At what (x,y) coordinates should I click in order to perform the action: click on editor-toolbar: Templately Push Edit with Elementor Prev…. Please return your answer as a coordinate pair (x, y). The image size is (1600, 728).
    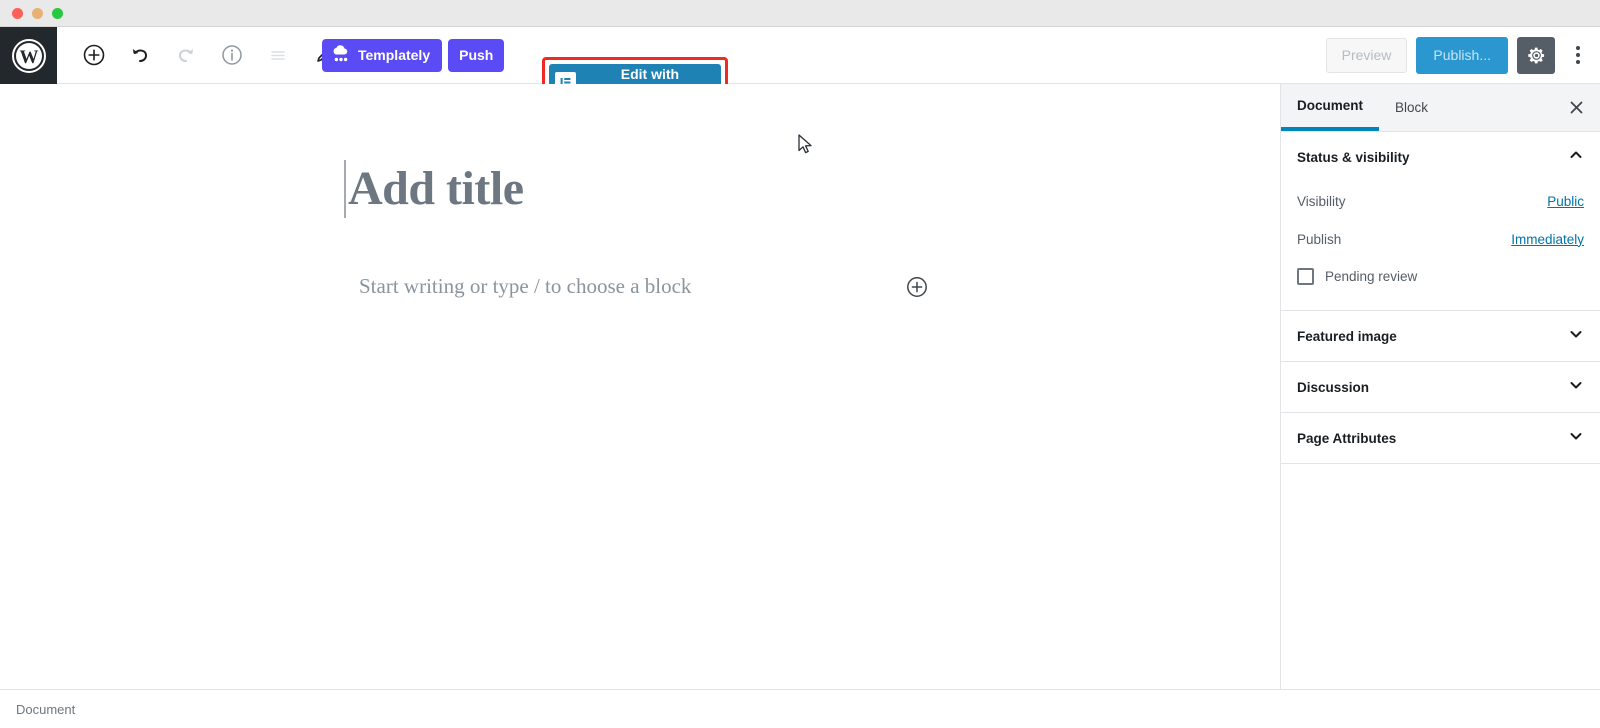
    Looking at the image, I should click on (828, 67).